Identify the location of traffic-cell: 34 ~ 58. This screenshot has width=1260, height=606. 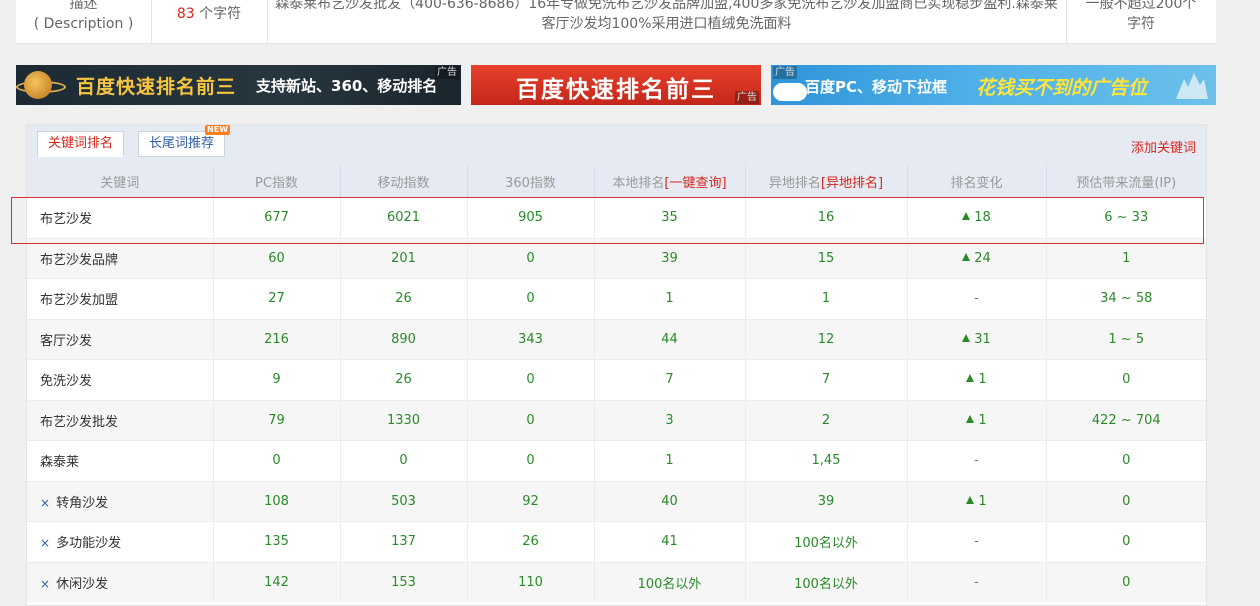
(1125, 298).